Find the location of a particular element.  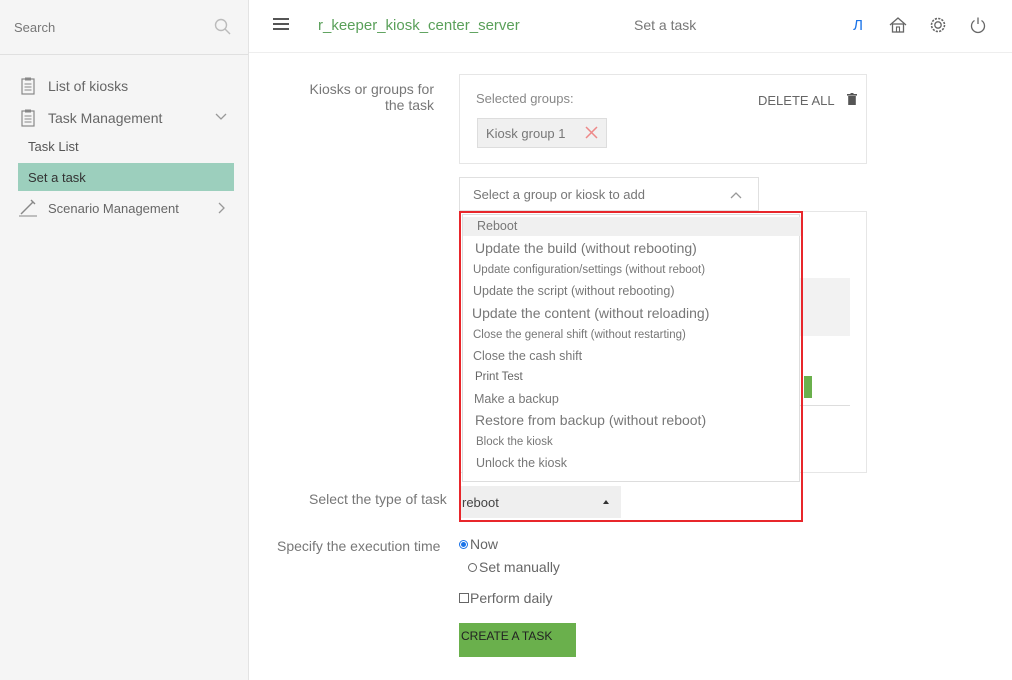

group-select-placeholder: Select a group or kiosk to add is located at coordinates (559, 194).